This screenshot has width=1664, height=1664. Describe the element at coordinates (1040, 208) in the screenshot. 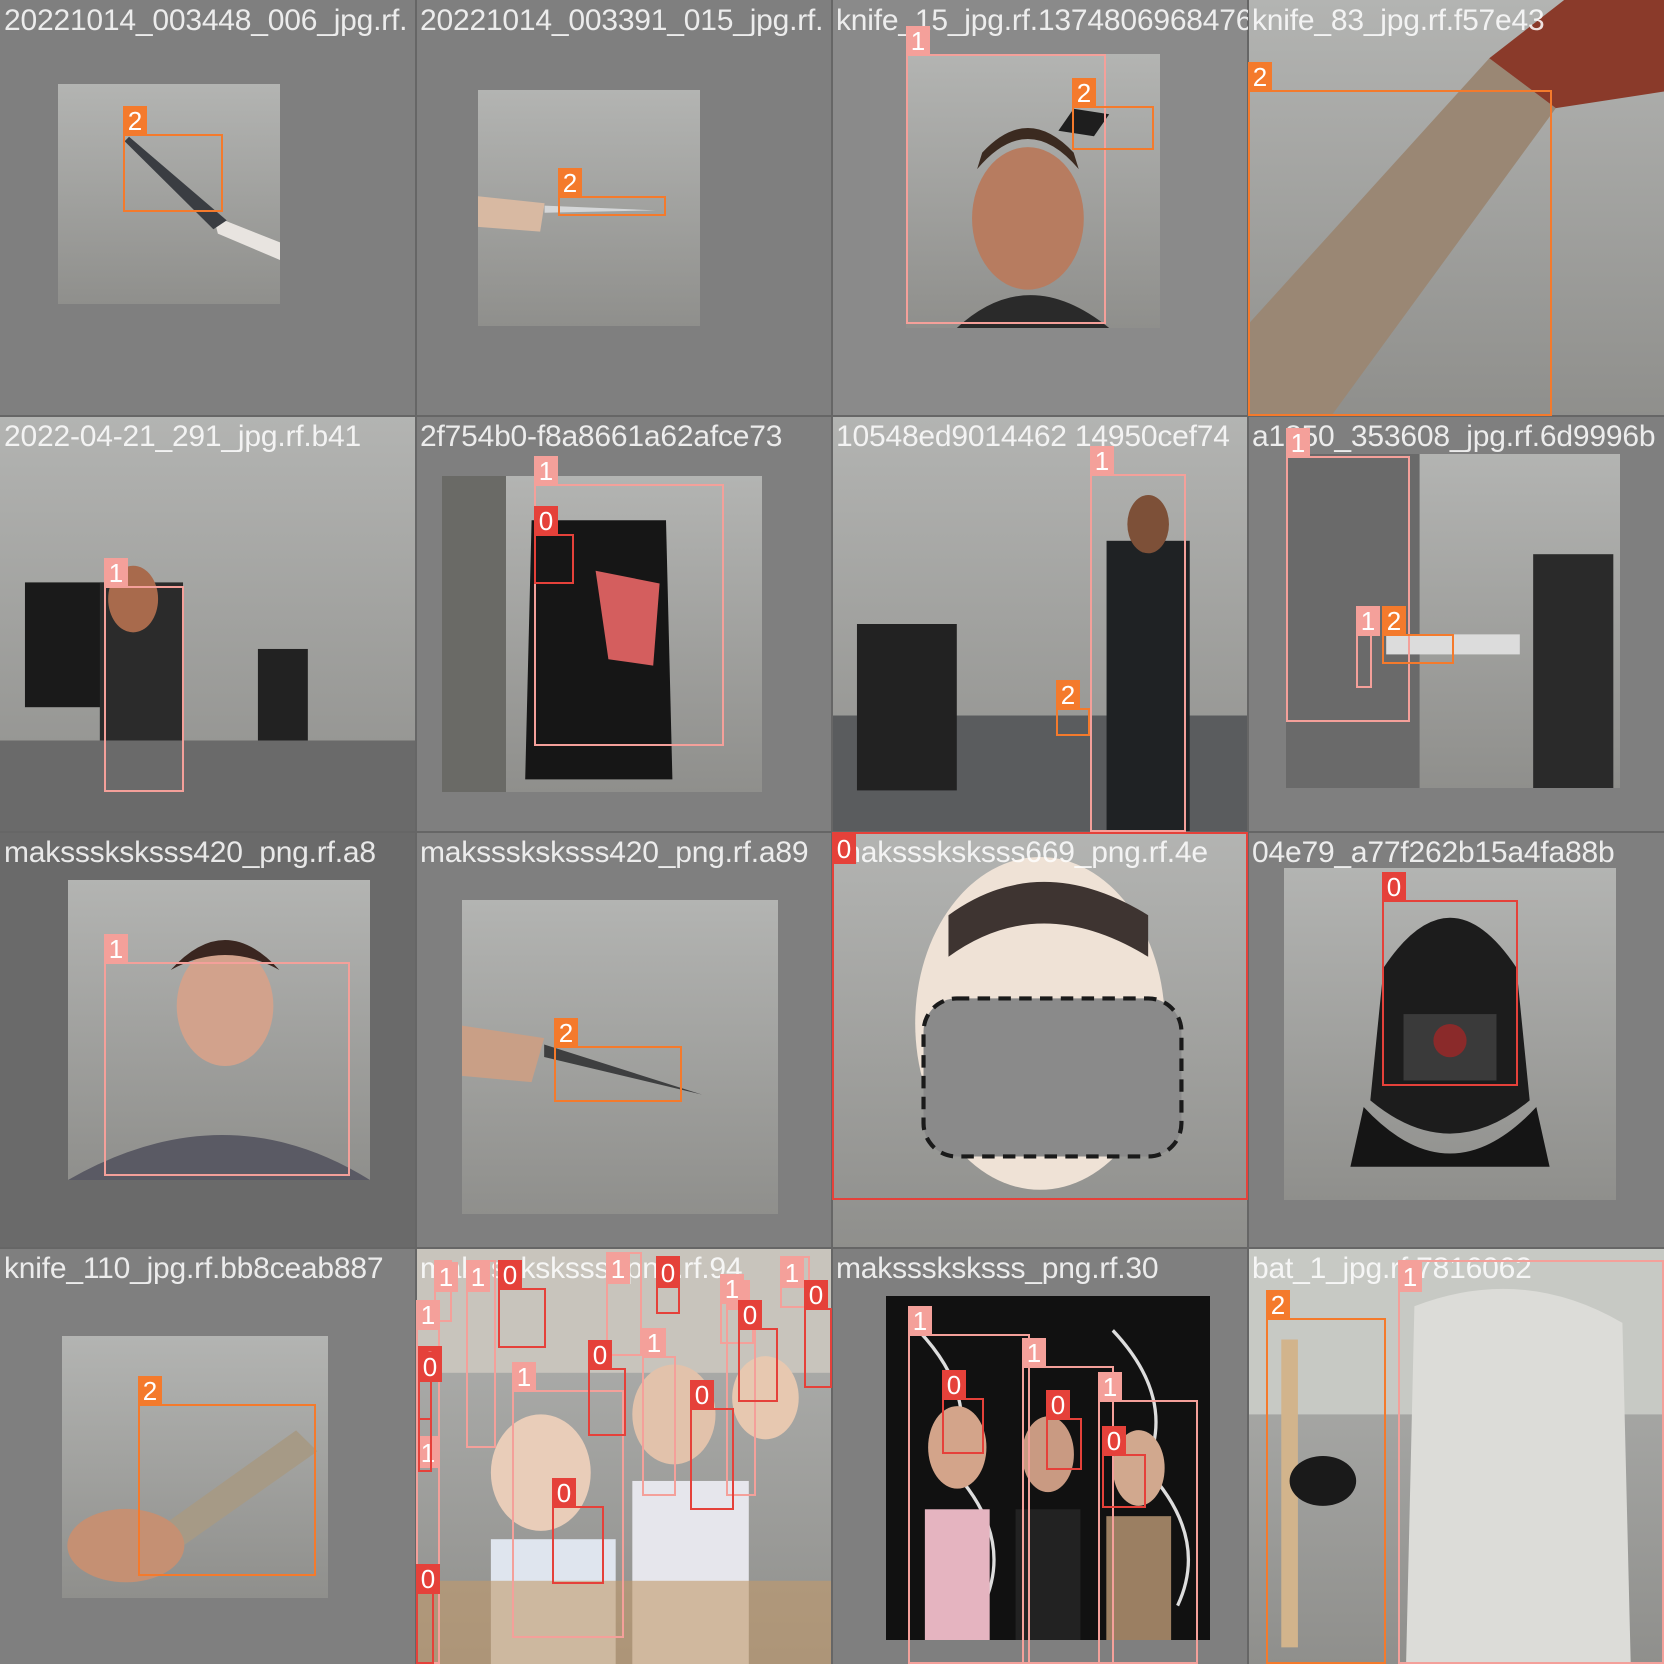

I see `mosaic-tile: knife_15_jpg.rf.1374806968476 1 2` at that location.